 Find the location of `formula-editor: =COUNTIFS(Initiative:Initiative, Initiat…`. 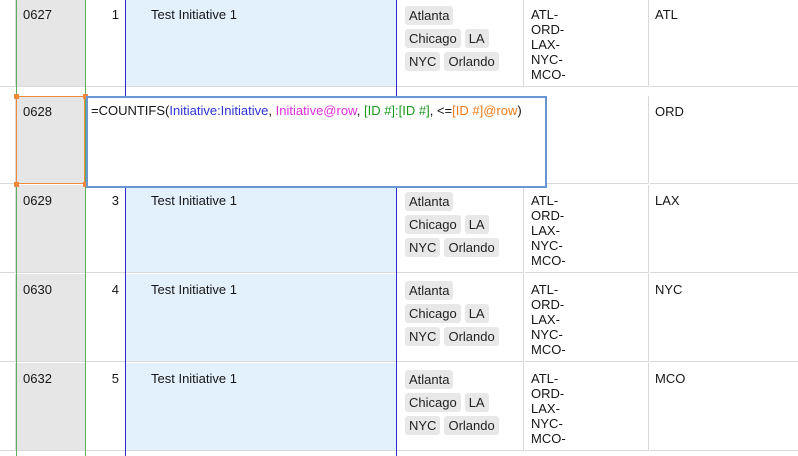

formula-editor: =COUNTIFS(Initiative:Initiative, Initiat… is located at coordinates (316, 142).